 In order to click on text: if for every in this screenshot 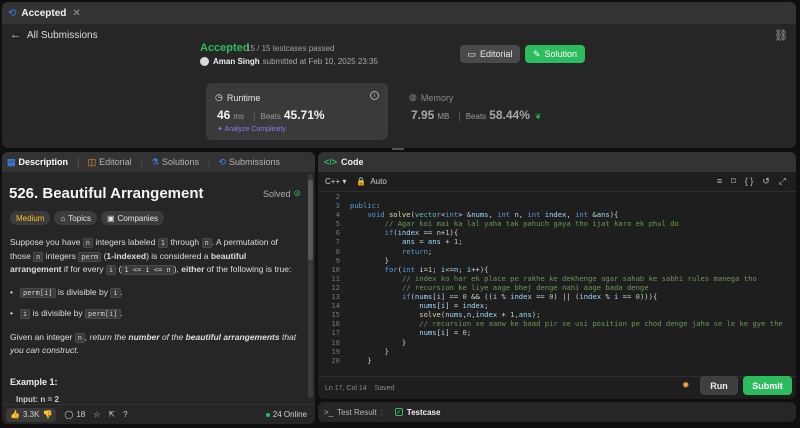, I will do `click(83, 269)`.